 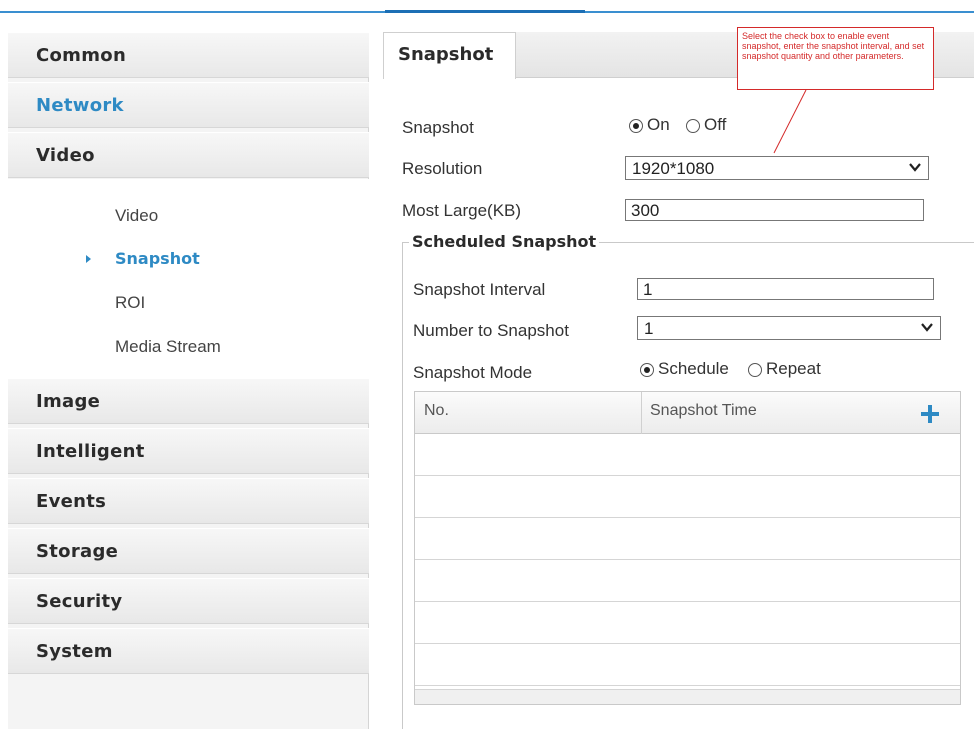 I want to click on sidebar-item-label: System, so click(x=74, y=651).